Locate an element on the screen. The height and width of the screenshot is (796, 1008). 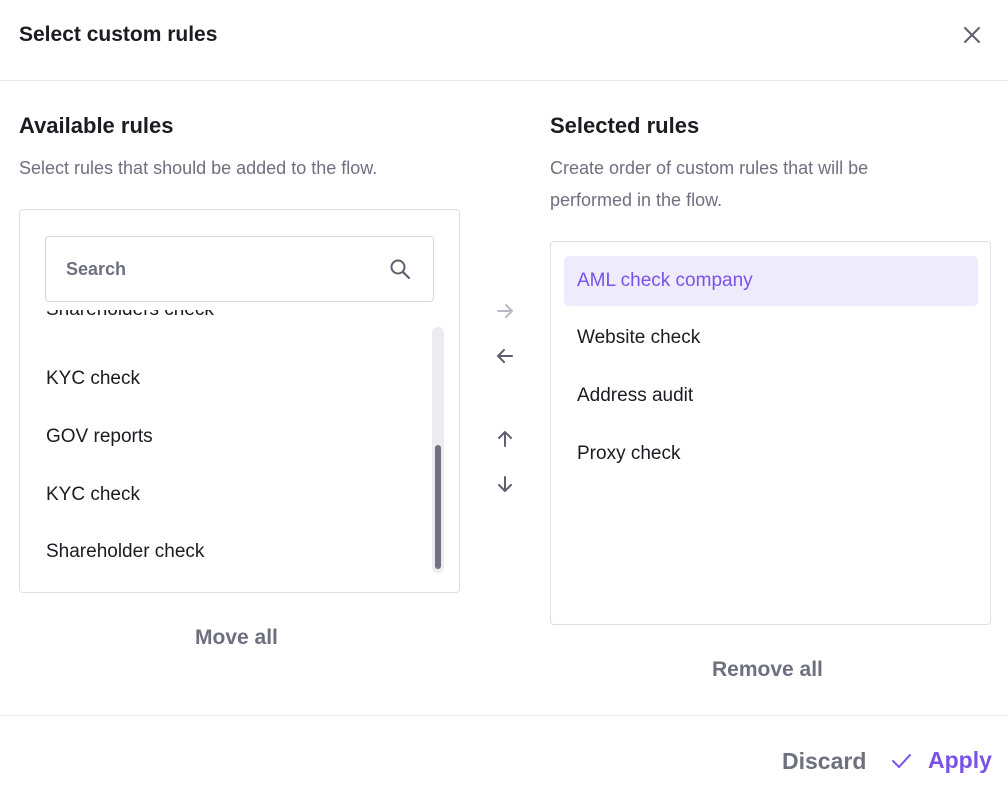
list-item-selected: AML check company is located at coordinates (771, 281).